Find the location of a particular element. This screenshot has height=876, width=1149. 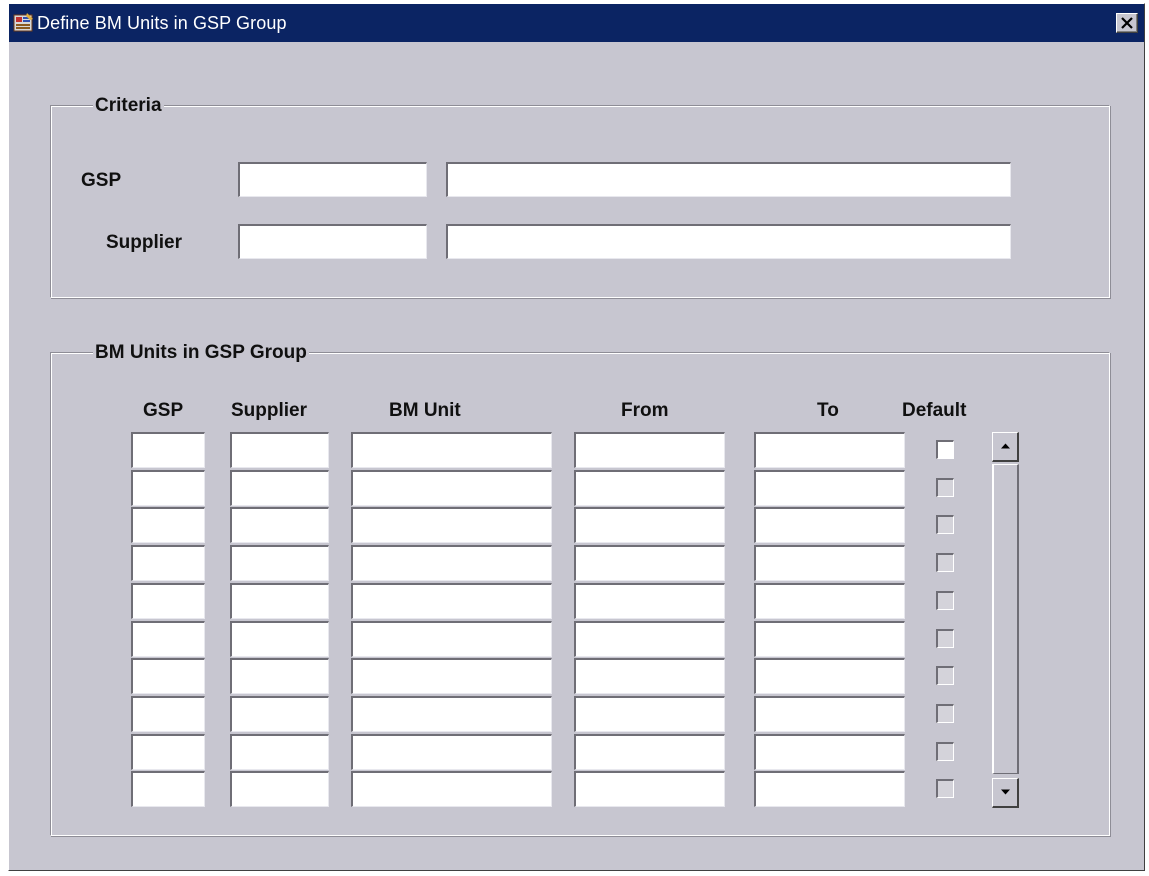

scrollbar-track is located at coordinates (1005, 619).